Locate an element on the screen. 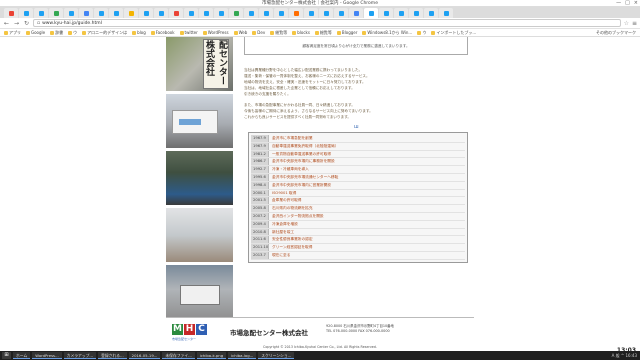 The height and width of the screenshot is (360, 640). reload-icon: ↻ is located at coordinates (26, 23).